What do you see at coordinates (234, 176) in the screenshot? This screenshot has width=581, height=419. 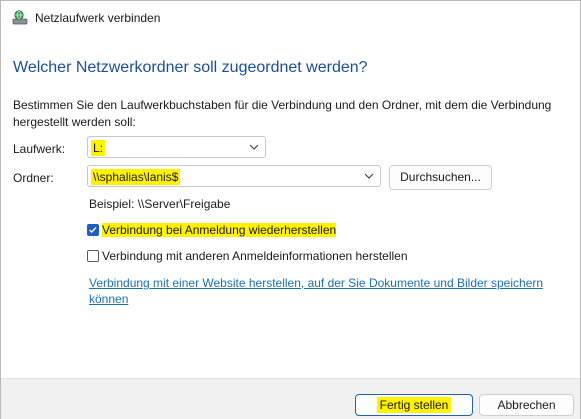 I see `folder-combobox: \\sphalias\lanis$` at bounding box center [234, 176].